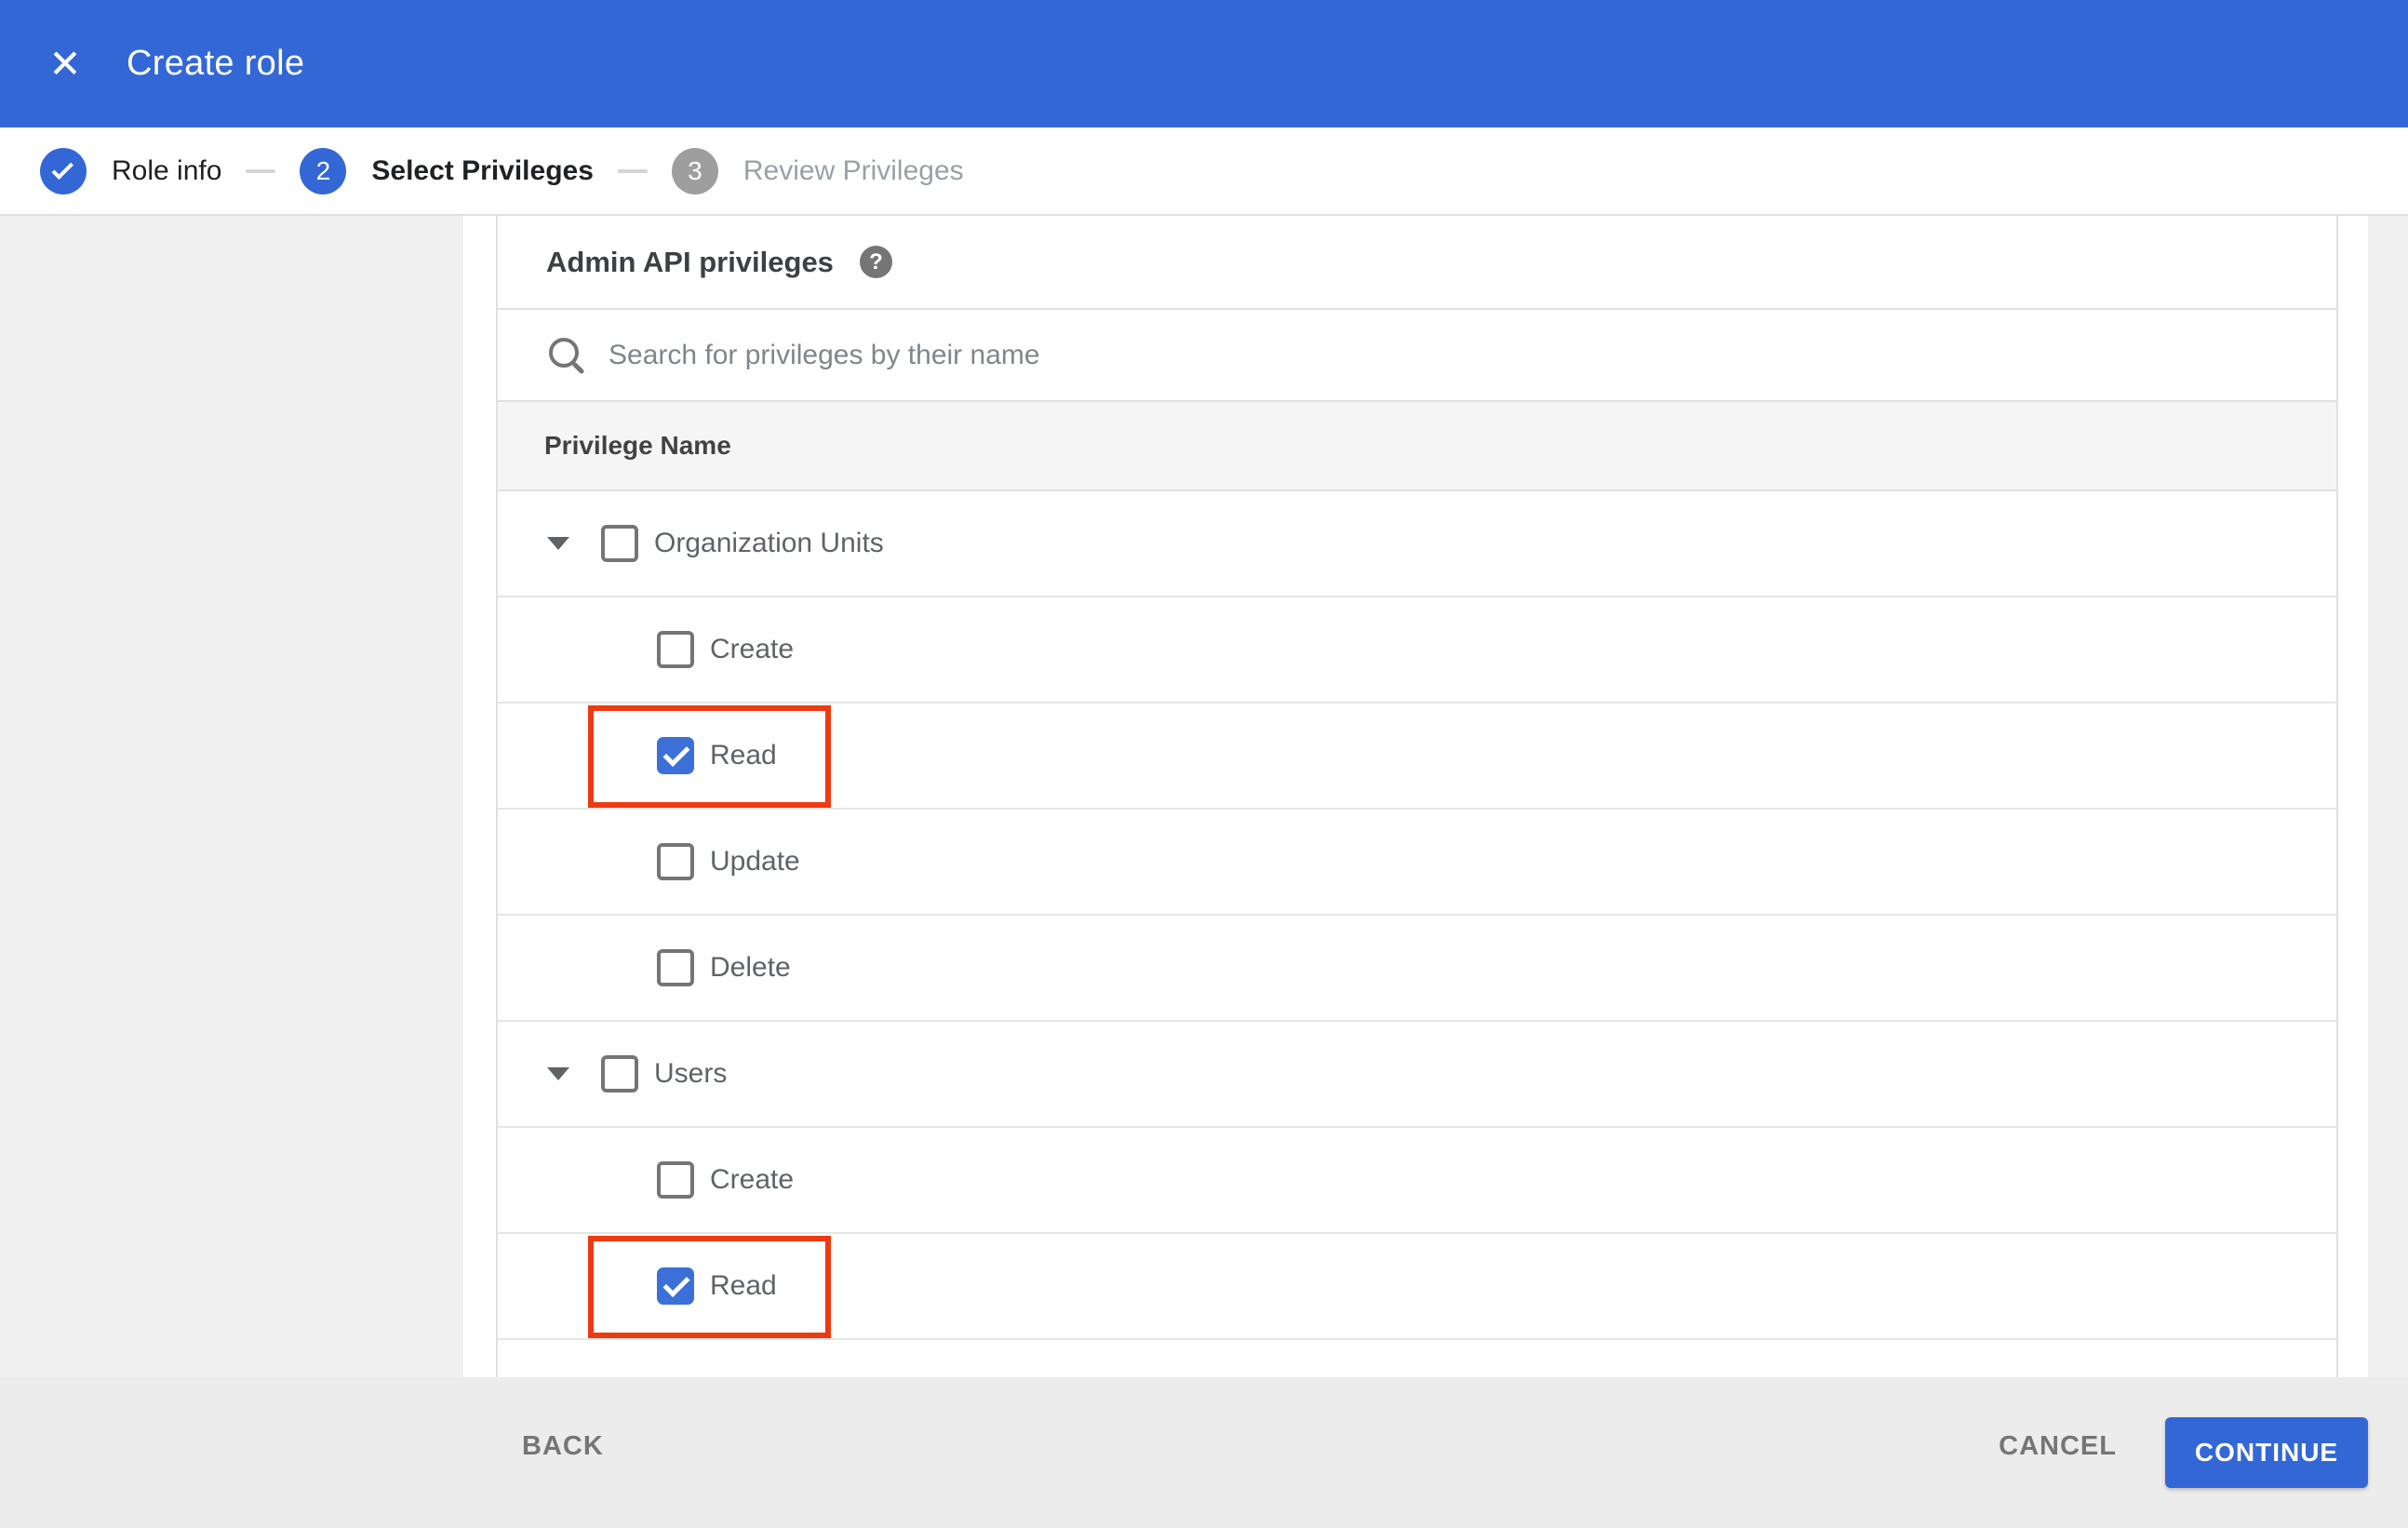 The height and width of the screenshot is (1528, 2408). Describe the element at coordinates (1417, 544) in the screenshot. I see `privilege-row-organization-units: Organization Units` at that location.